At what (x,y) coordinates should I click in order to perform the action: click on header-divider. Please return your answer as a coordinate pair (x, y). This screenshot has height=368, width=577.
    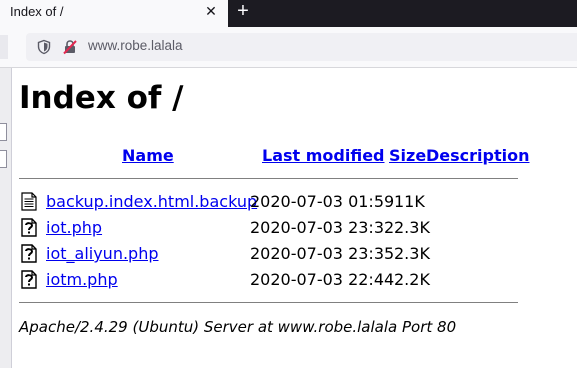
    Looking at the image, I should click on (268, 178).